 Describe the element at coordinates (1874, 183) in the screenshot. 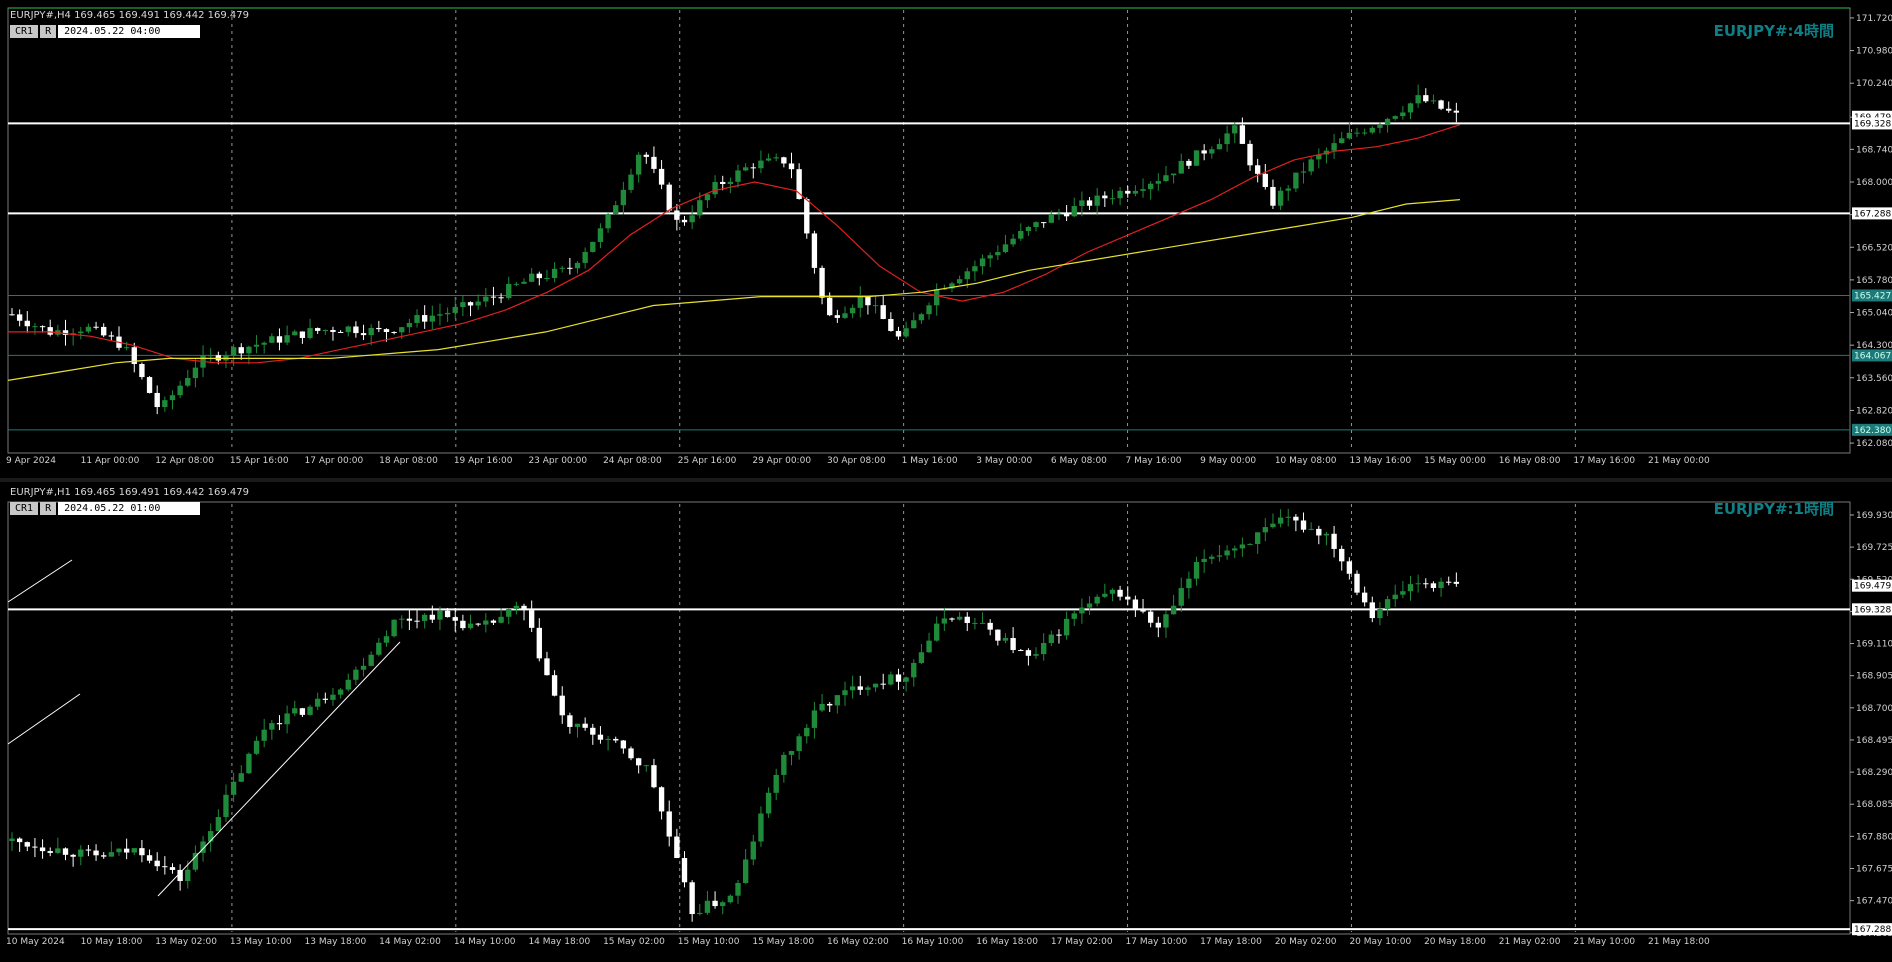

I see `price-label: 168.000` at that location.